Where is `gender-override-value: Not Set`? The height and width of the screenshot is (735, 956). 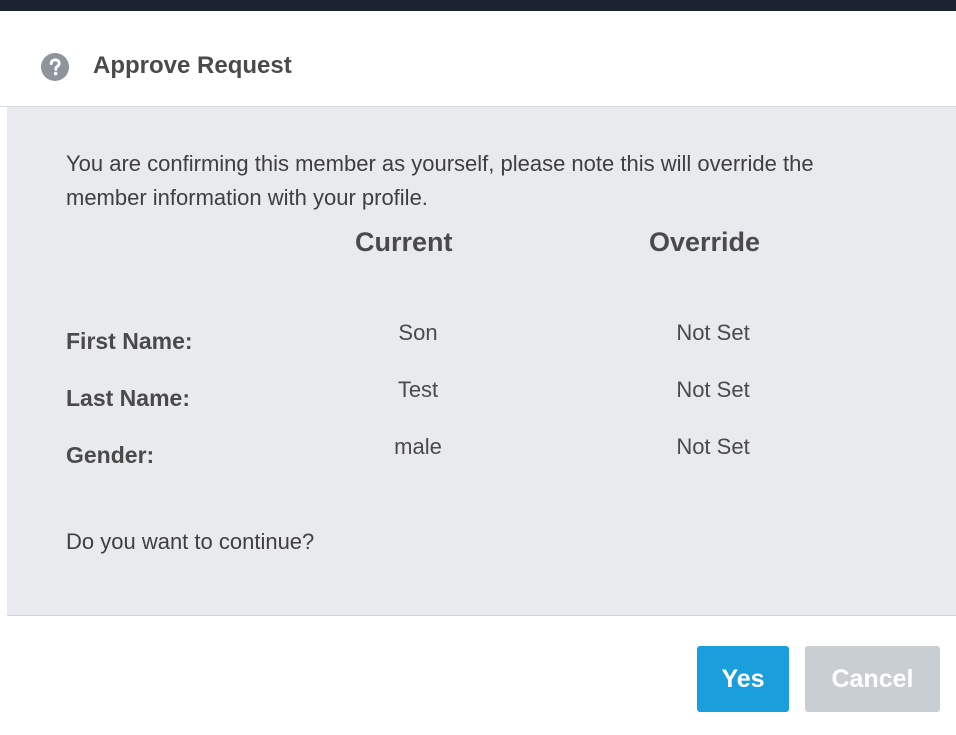 gender-override-value: Not Set is located at coordinates (713, 446).